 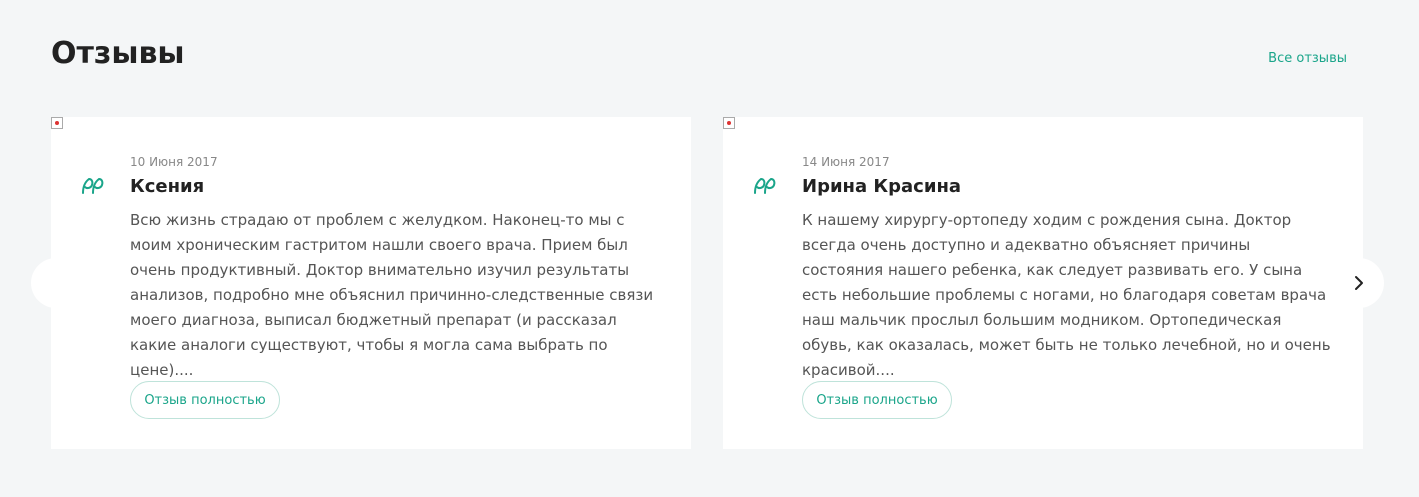 What do you see at coordinates (1307, 58) in the screenshot?
I see `all-reviews-link: Все отзывы` at bounding box center [1307, 58].